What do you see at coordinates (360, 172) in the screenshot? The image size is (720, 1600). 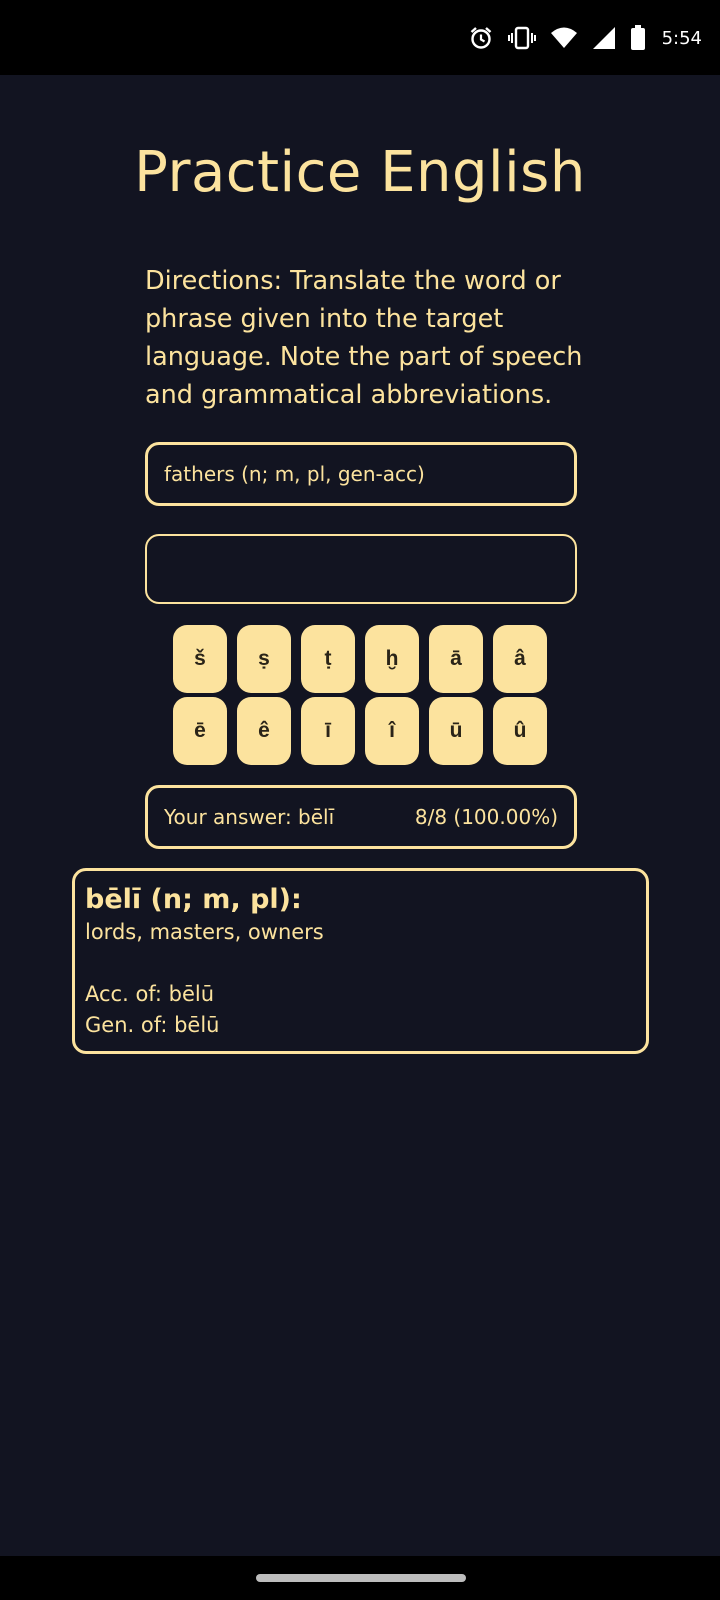 I see `page-title: Practice English` at bounding box center [360, 172].